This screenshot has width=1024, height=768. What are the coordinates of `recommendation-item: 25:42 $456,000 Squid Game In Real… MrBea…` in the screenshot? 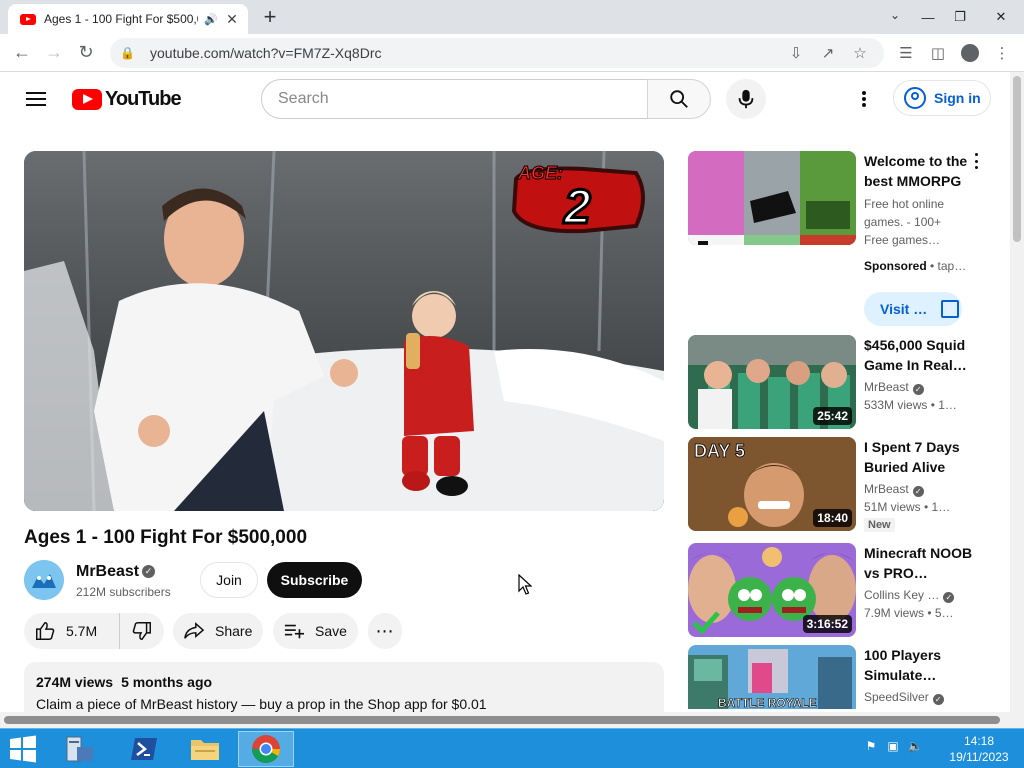 It's located at (842, 382).